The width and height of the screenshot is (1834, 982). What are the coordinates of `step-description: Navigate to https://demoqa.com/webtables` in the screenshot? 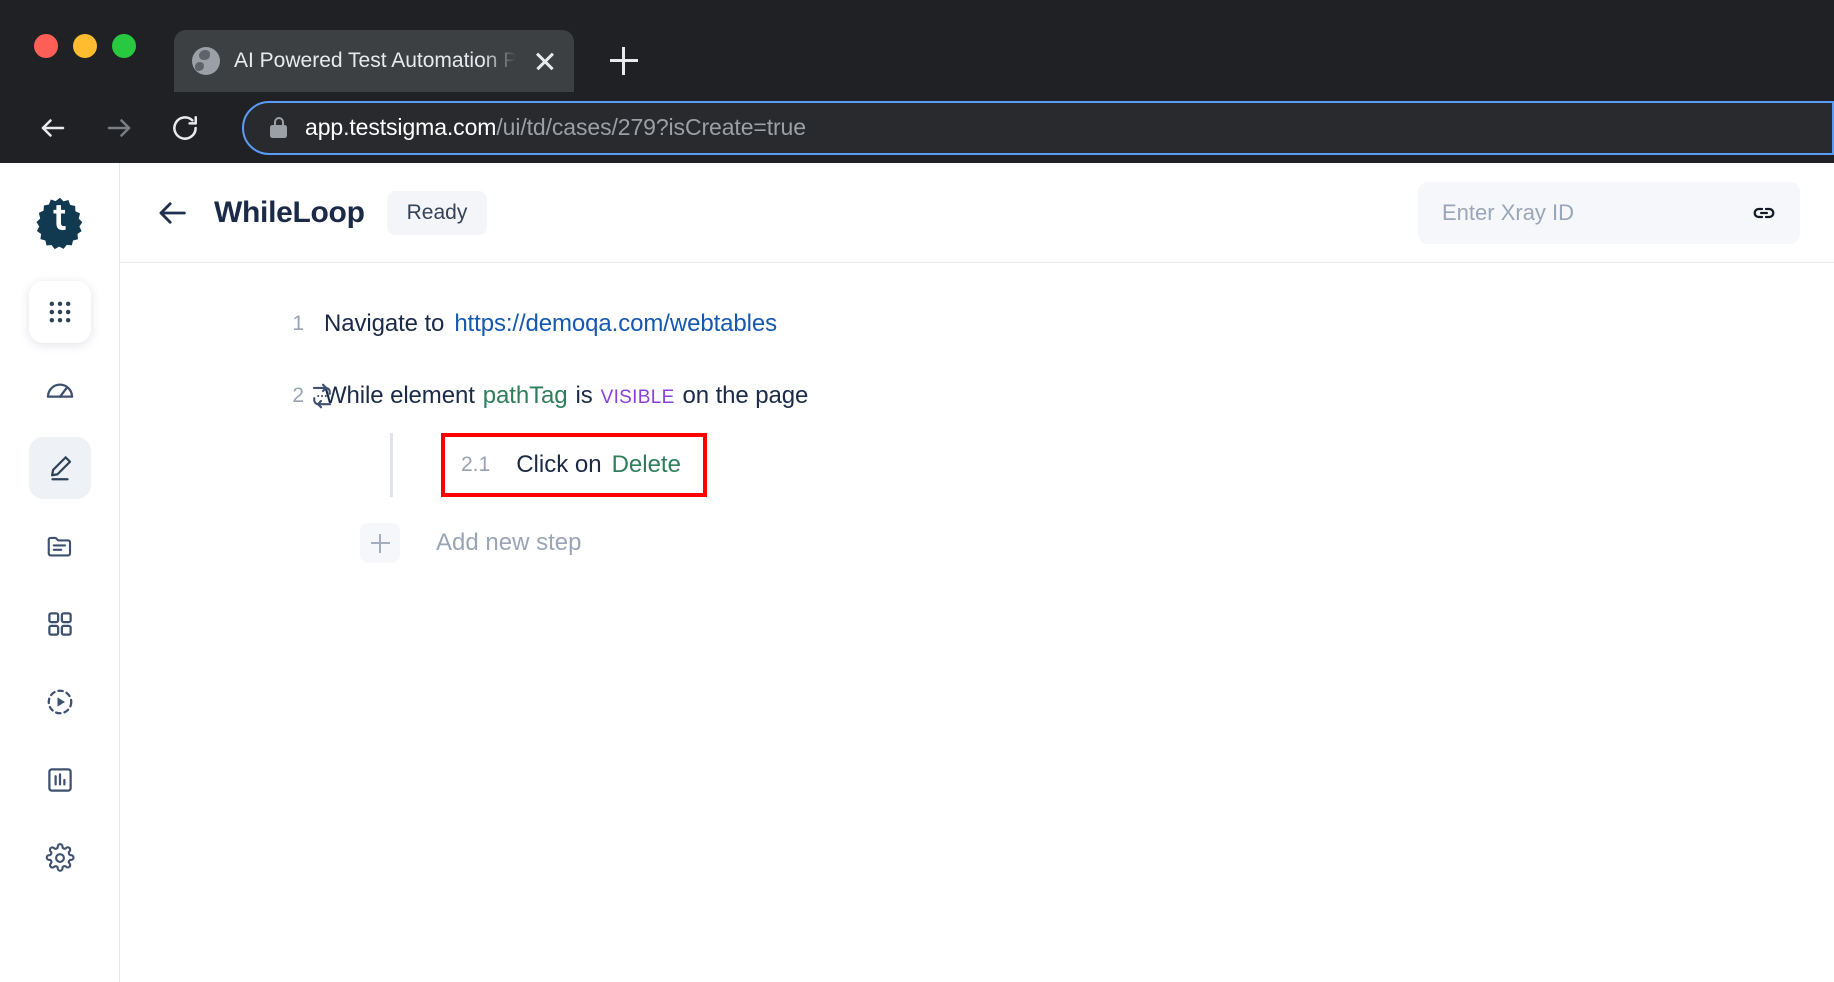 It's located at (550, 324).